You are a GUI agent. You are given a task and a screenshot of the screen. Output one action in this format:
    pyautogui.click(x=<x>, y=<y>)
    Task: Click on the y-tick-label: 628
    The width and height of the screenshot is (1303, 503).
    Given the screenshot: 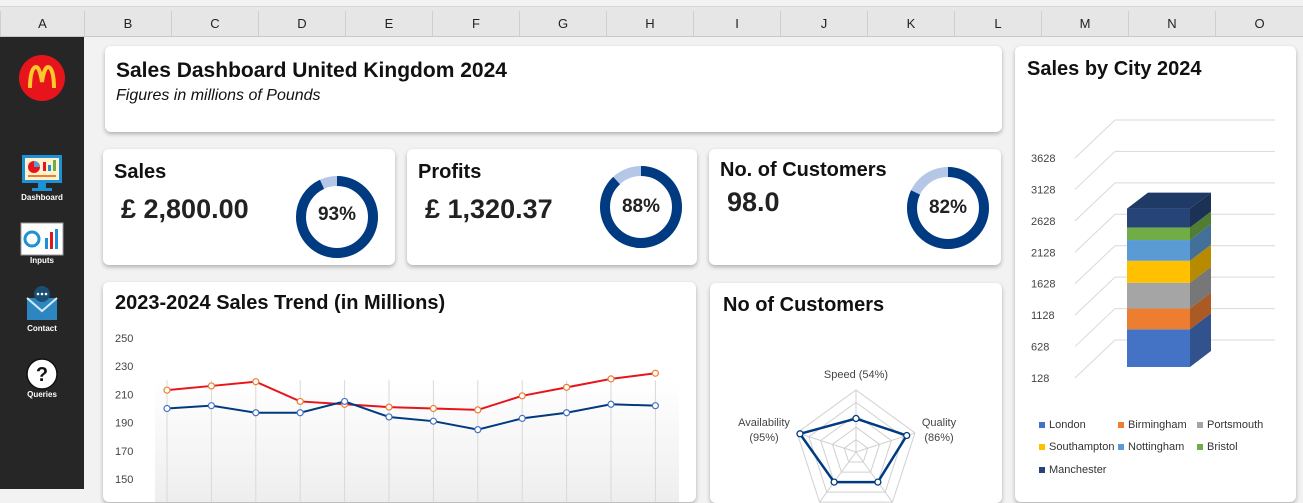 What is the action you would take?
    pyautogui.click(x=1040, y=348)
    